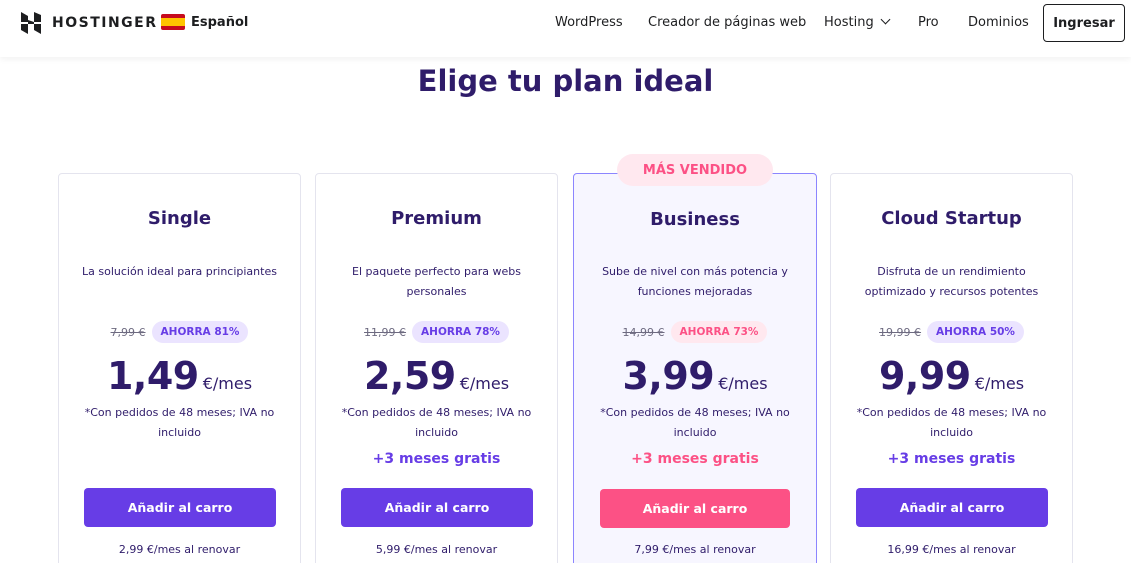 The width and height of the screenshot is (1131, 563). What do you see at coordinates (128, 332) in the screenshot?
I see `old-price: 7,99 €` at bounding box center [128, 332].